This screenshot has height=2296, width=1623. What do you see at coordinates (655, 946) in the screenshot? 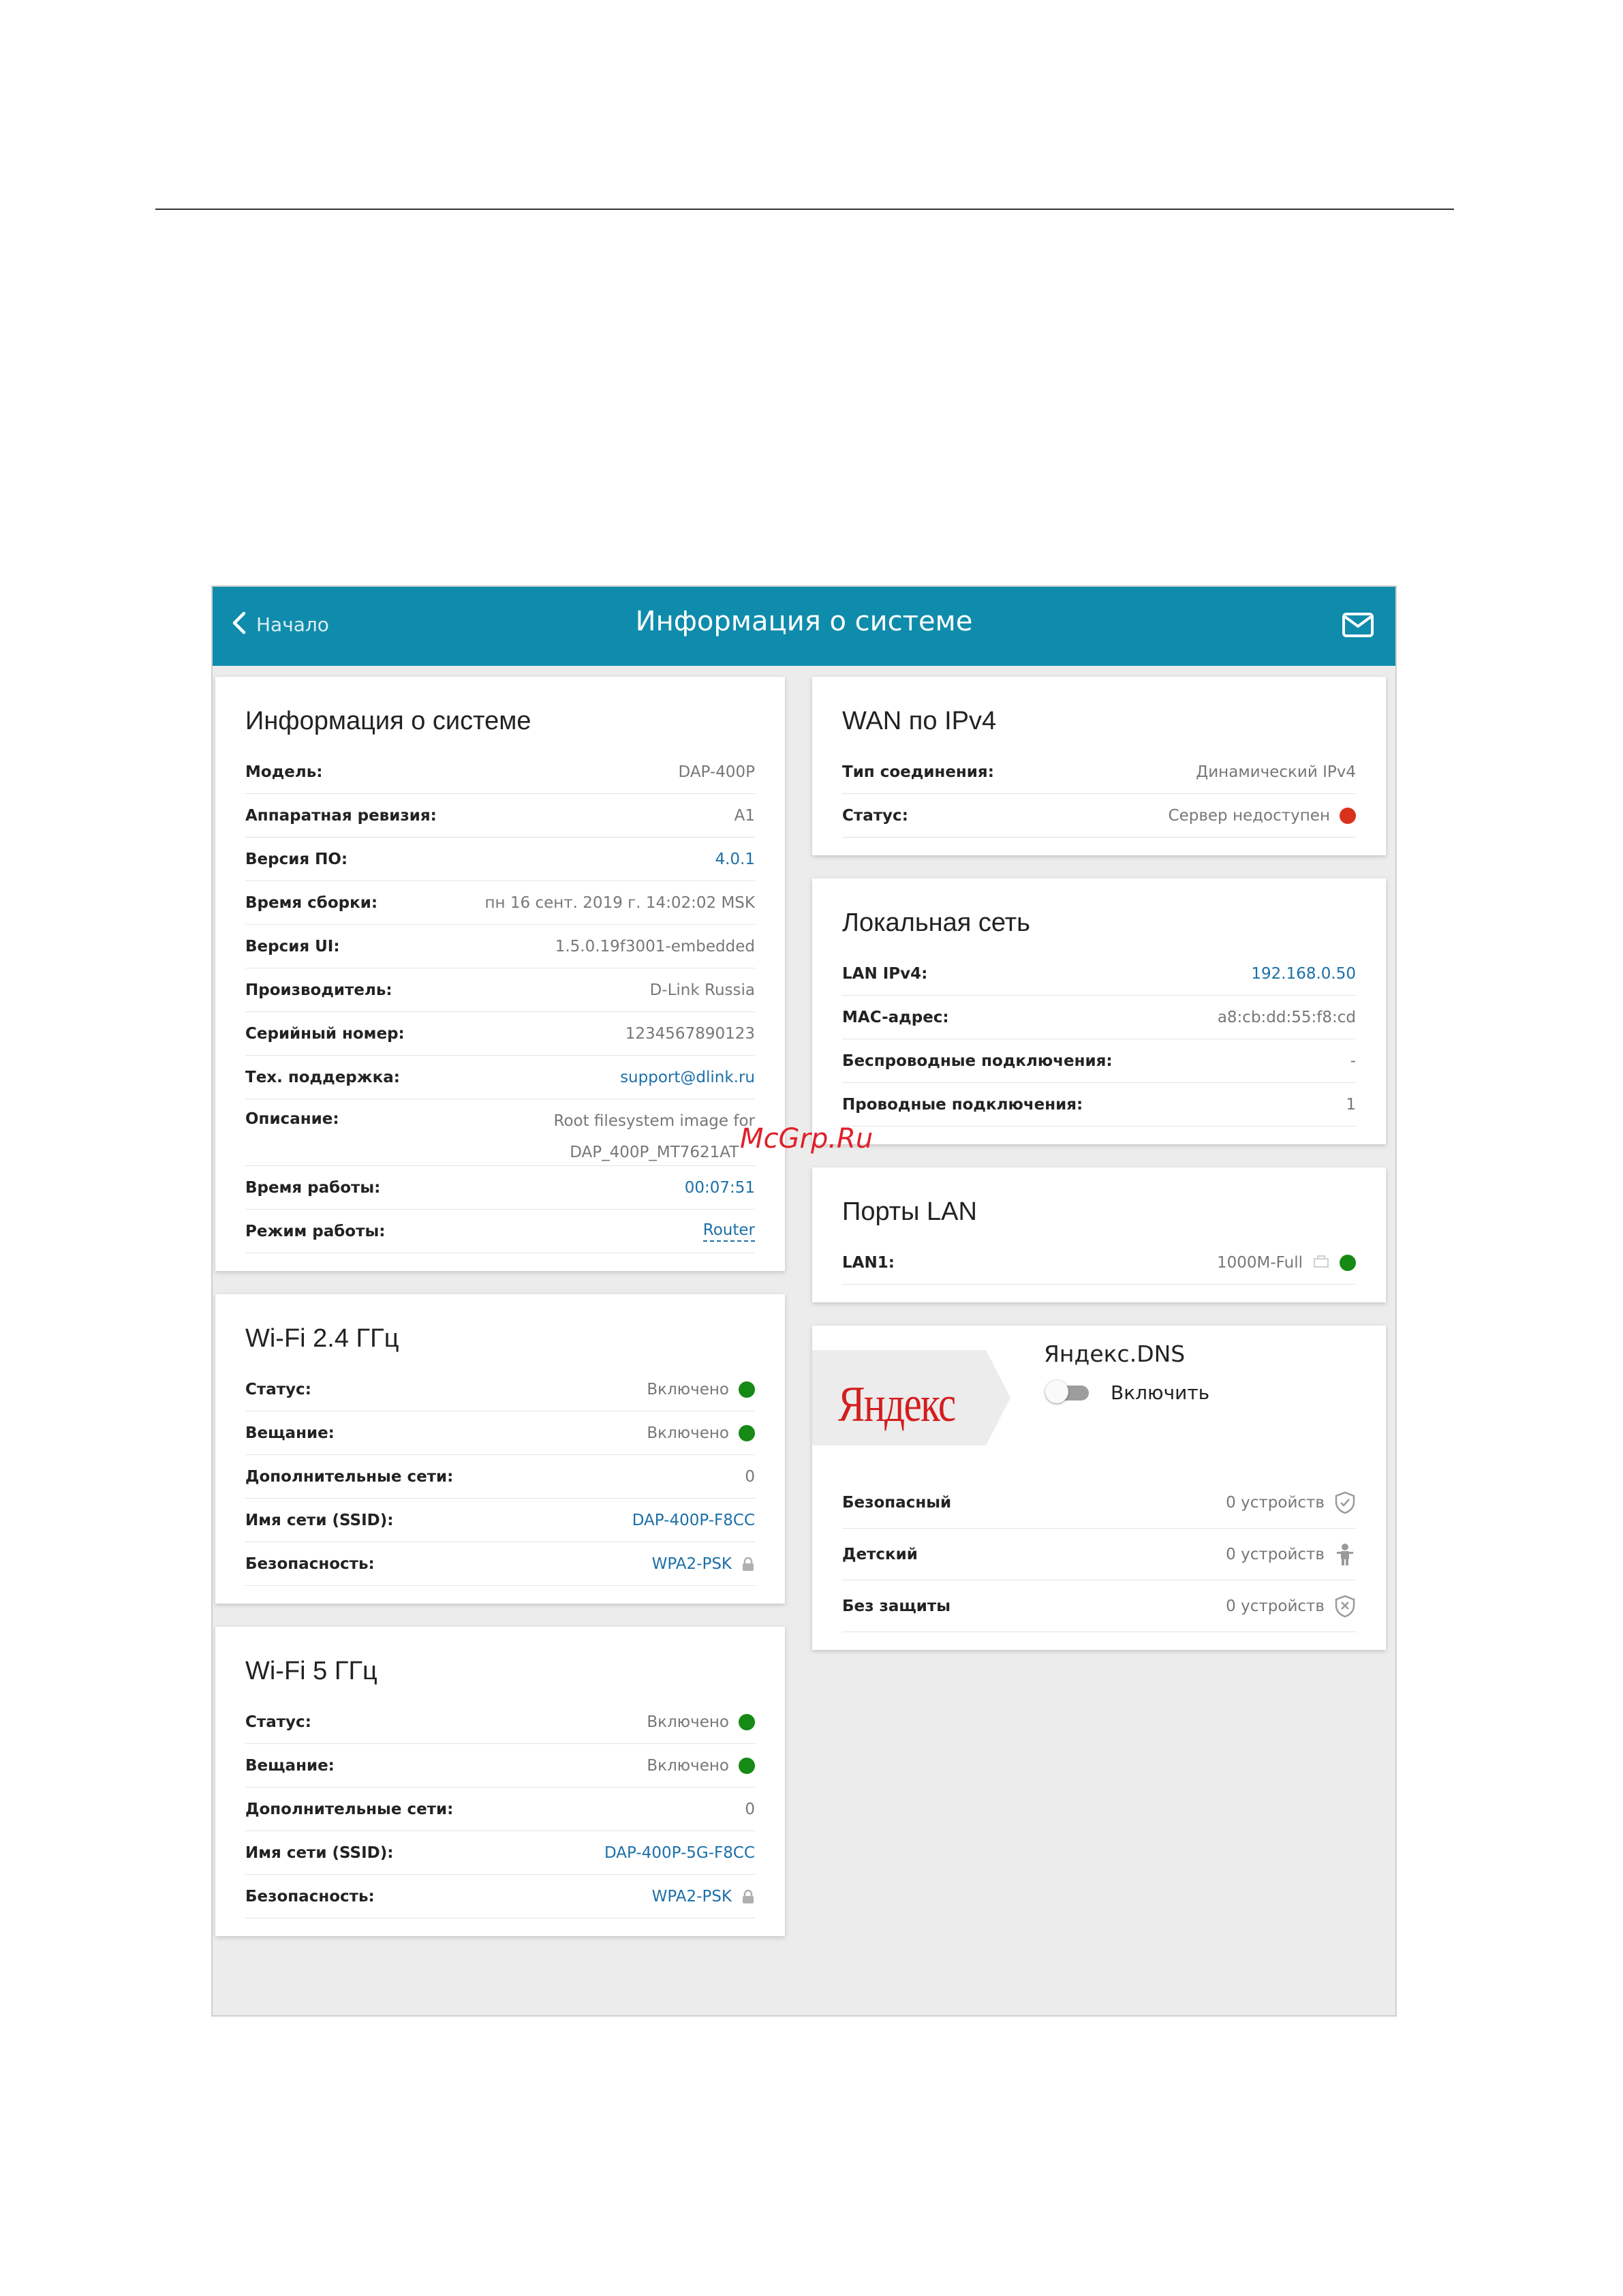
I see `row-value: 1.5.0.19f3001-embedded` at bounding box center [655, 946].